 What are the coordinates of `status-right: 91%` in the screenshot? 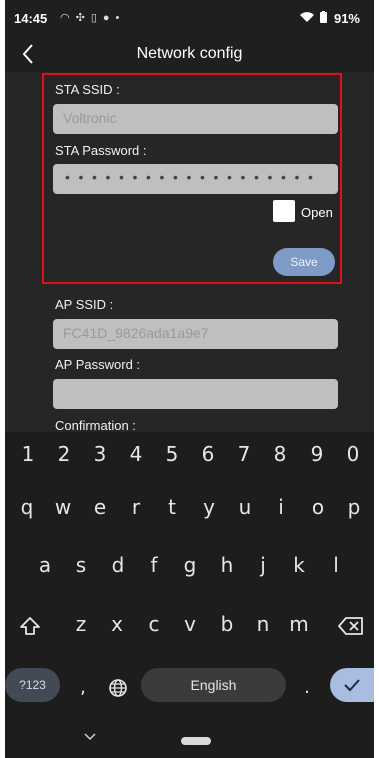 It's located at (328, 18).